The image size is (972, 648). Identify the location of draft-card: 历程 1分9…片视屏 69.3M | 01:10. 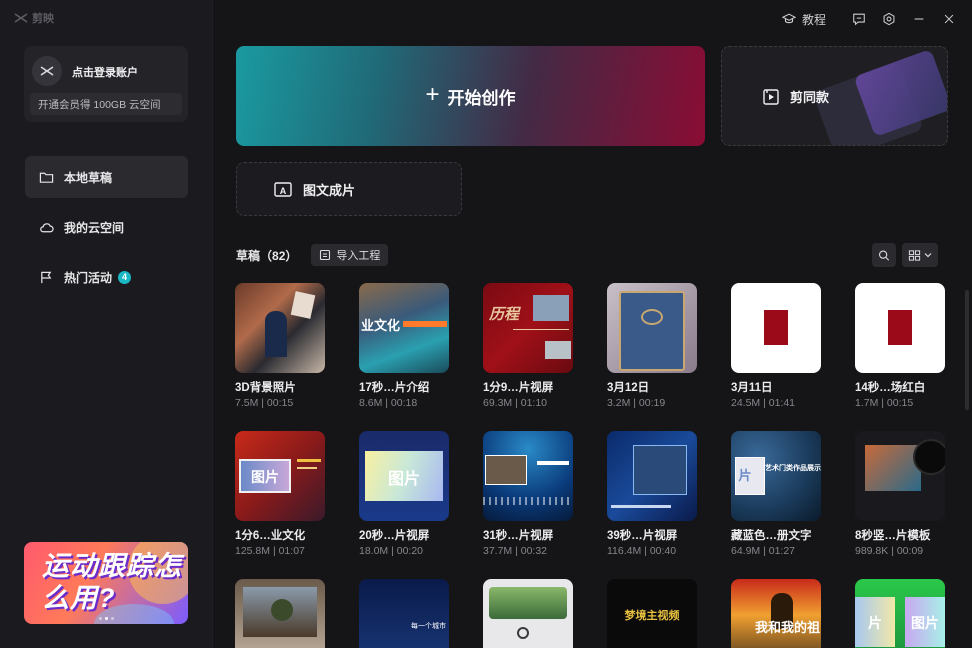
(528, 346).